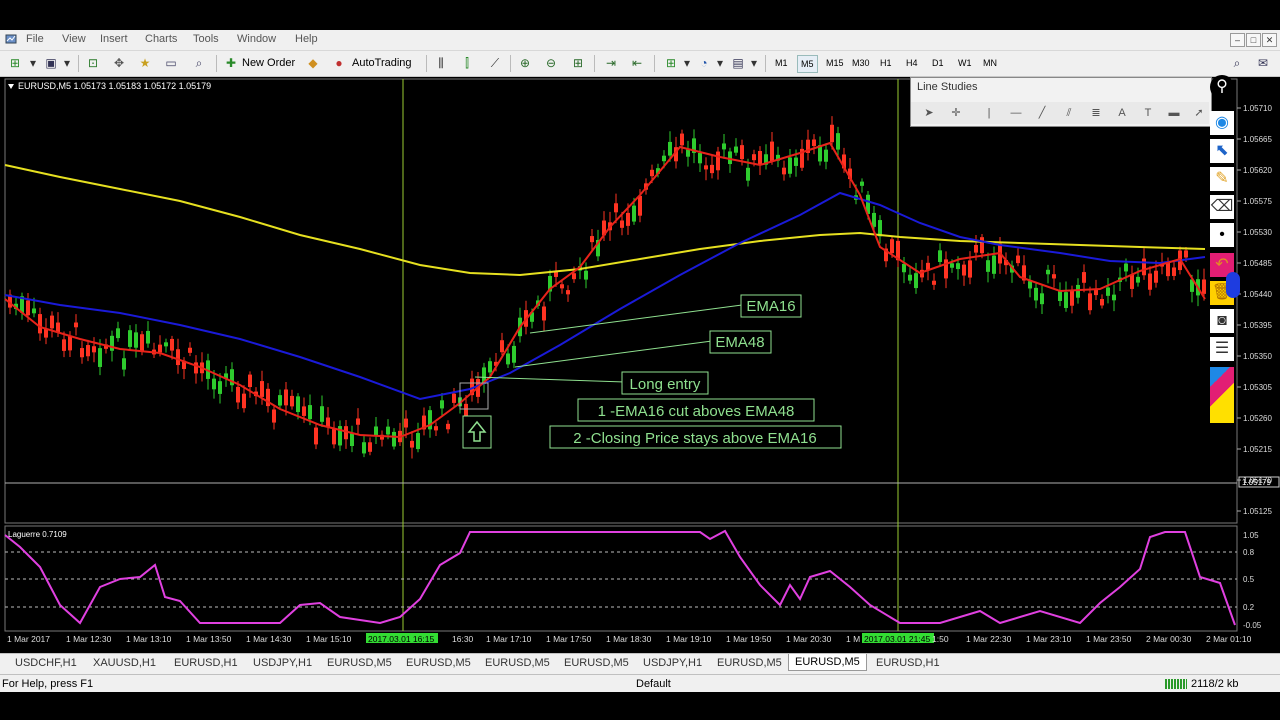 The width and height of the screenshot is (1280, 720). Describe the element at coordinates (861, 63) in the screenshot. I see `timeframe-m30: M30` at that location.